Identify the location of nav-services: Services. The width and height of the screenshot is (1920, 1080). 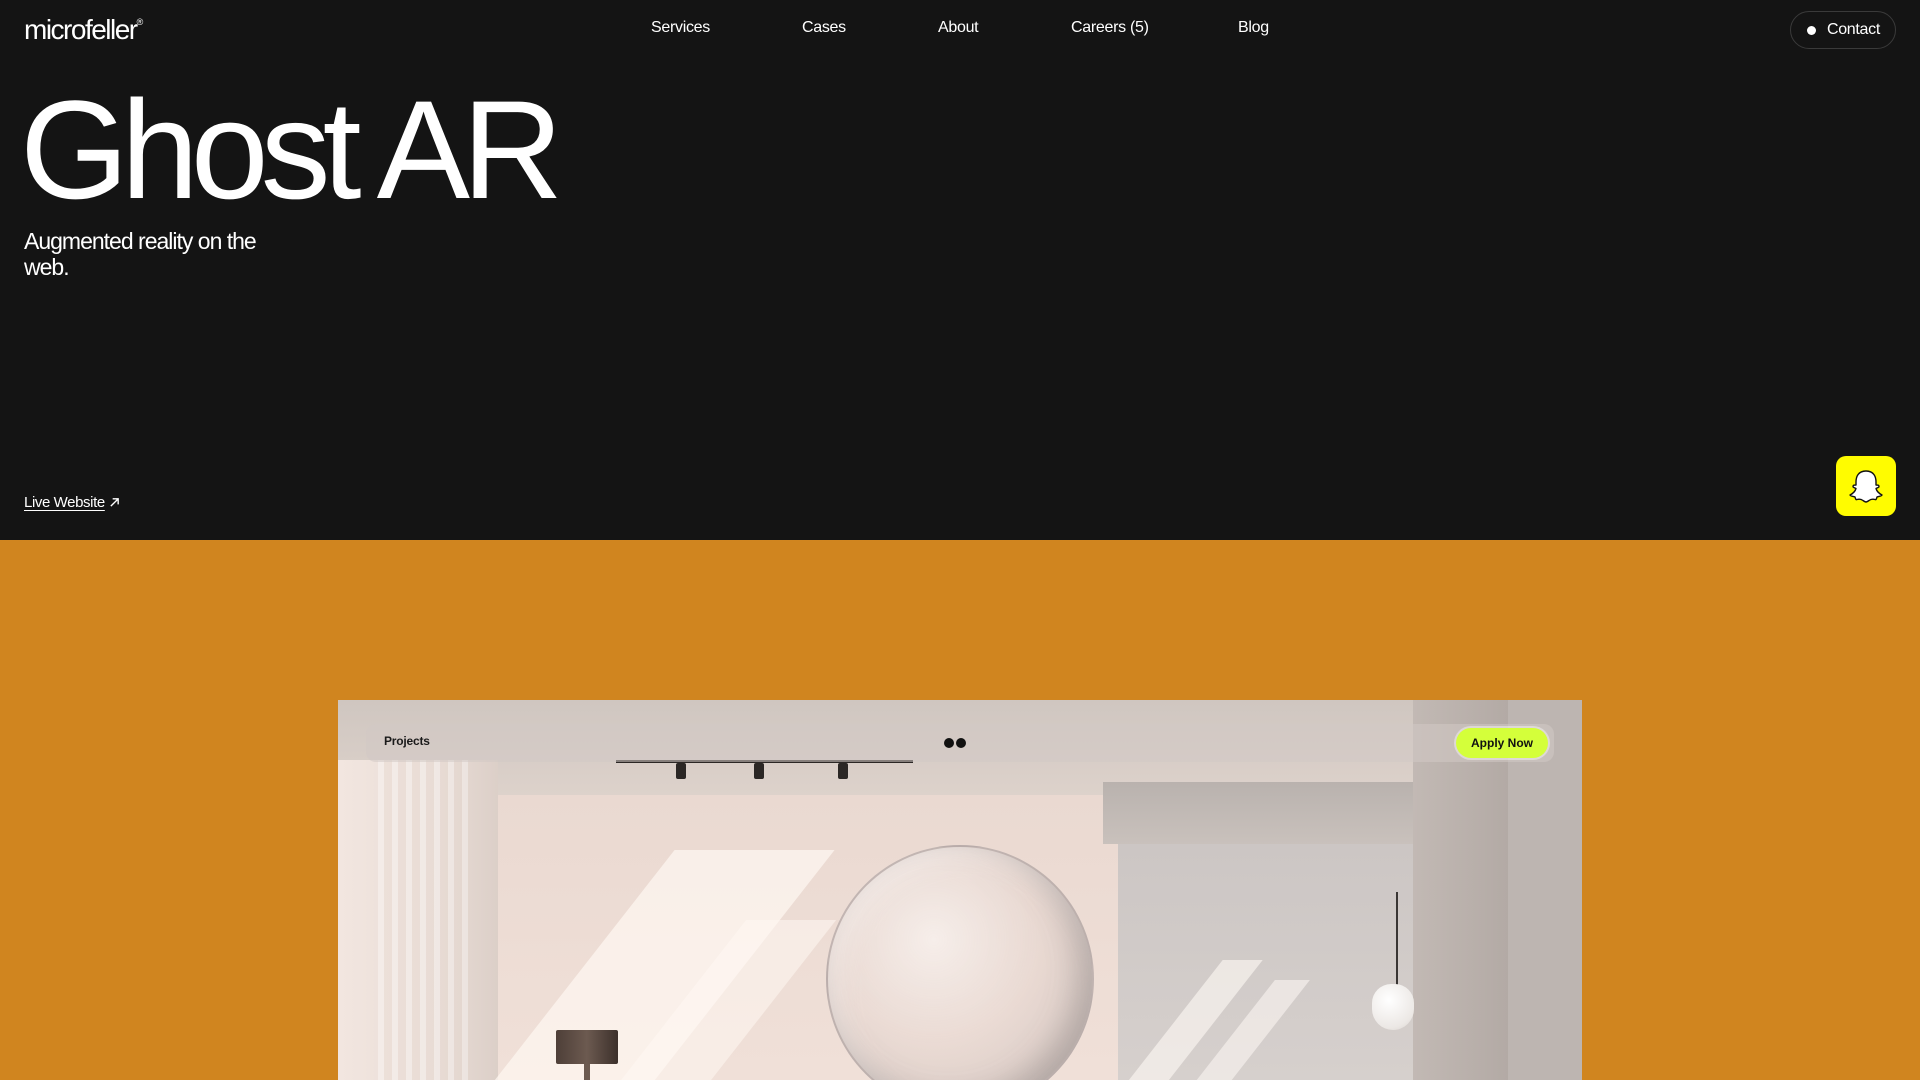
(680, 28).